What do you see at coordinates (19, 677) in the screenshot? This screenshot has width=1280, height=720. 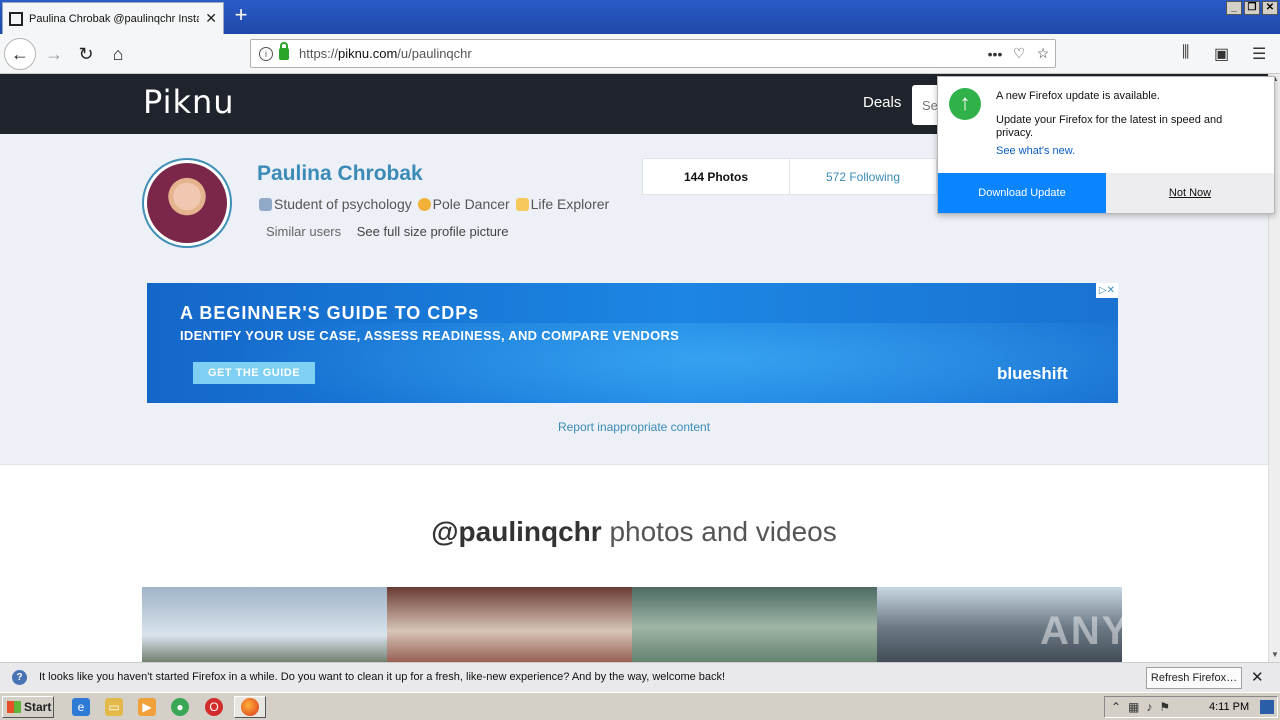 I see `question-icon: ?` at bounding box center [19, 677].